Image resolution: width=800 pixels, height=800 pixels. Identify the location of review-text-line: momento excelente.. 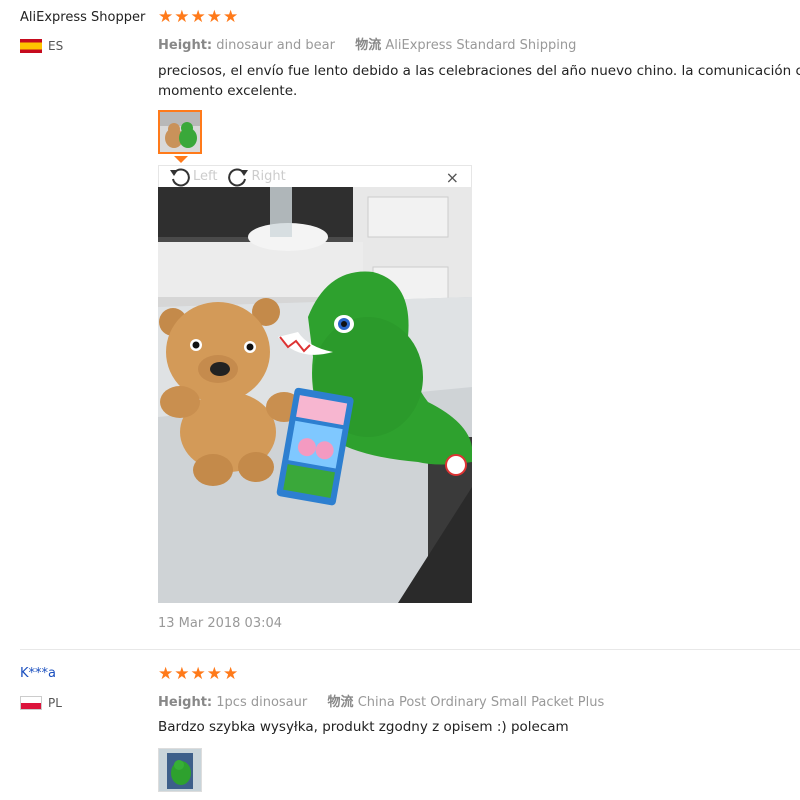
(228, 91).